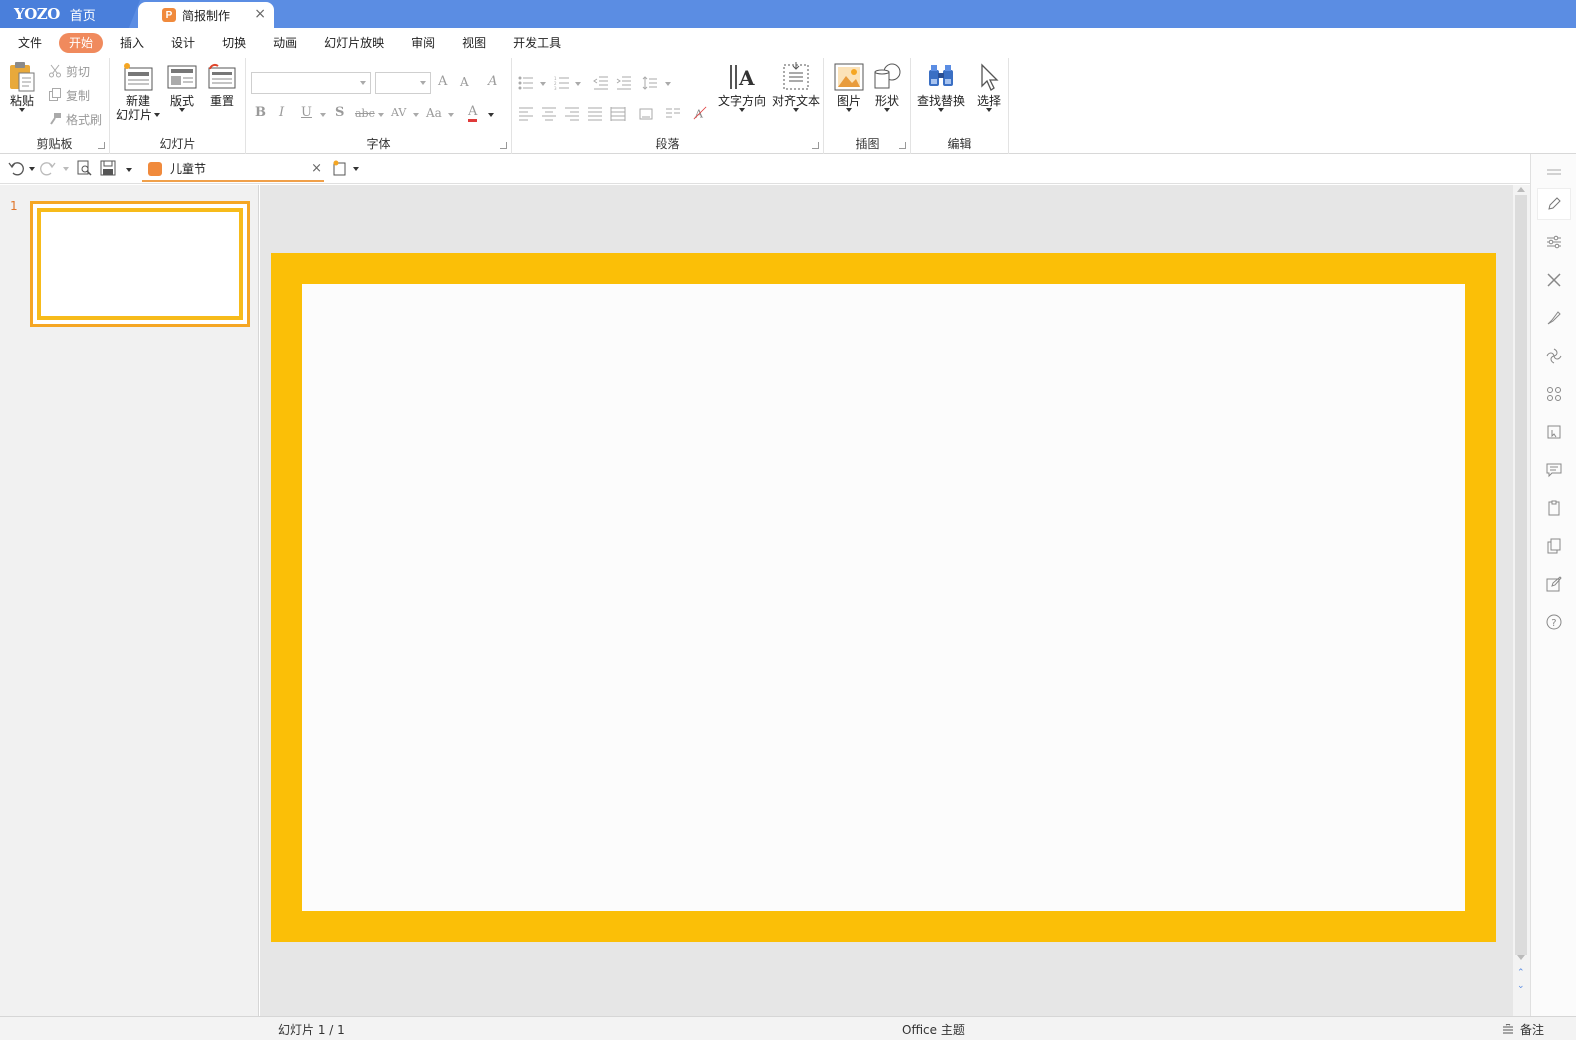 Image resolution: width=1576 pixels, height=1040 pixels. Describe the element at coordinates (356, 169) in the screenshot. I see `new-document-dropdown-icon` at that location.